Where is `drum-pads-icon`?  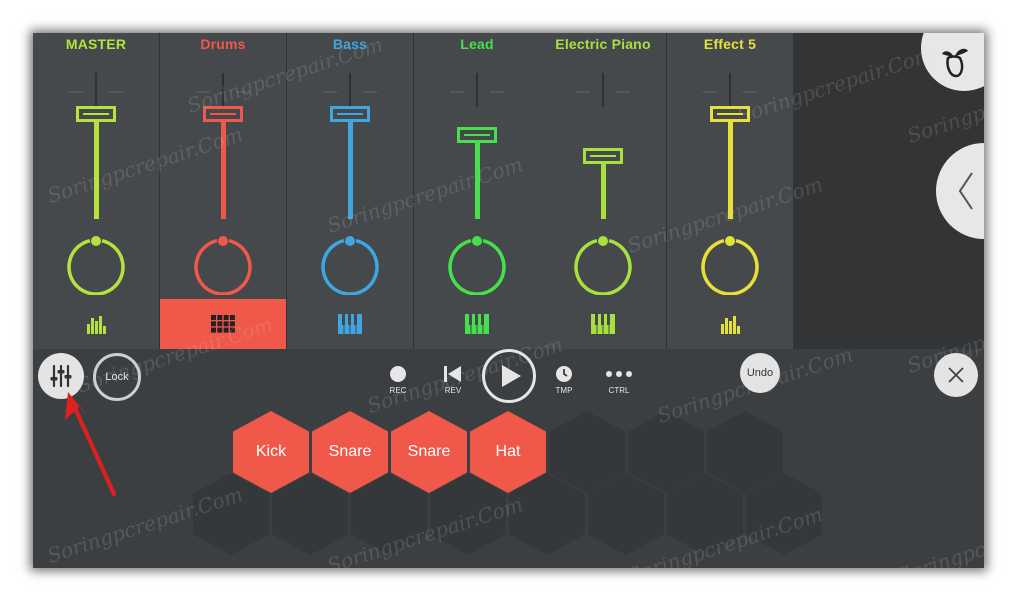 drum-pads-icon is located at coordinates (223, 324).